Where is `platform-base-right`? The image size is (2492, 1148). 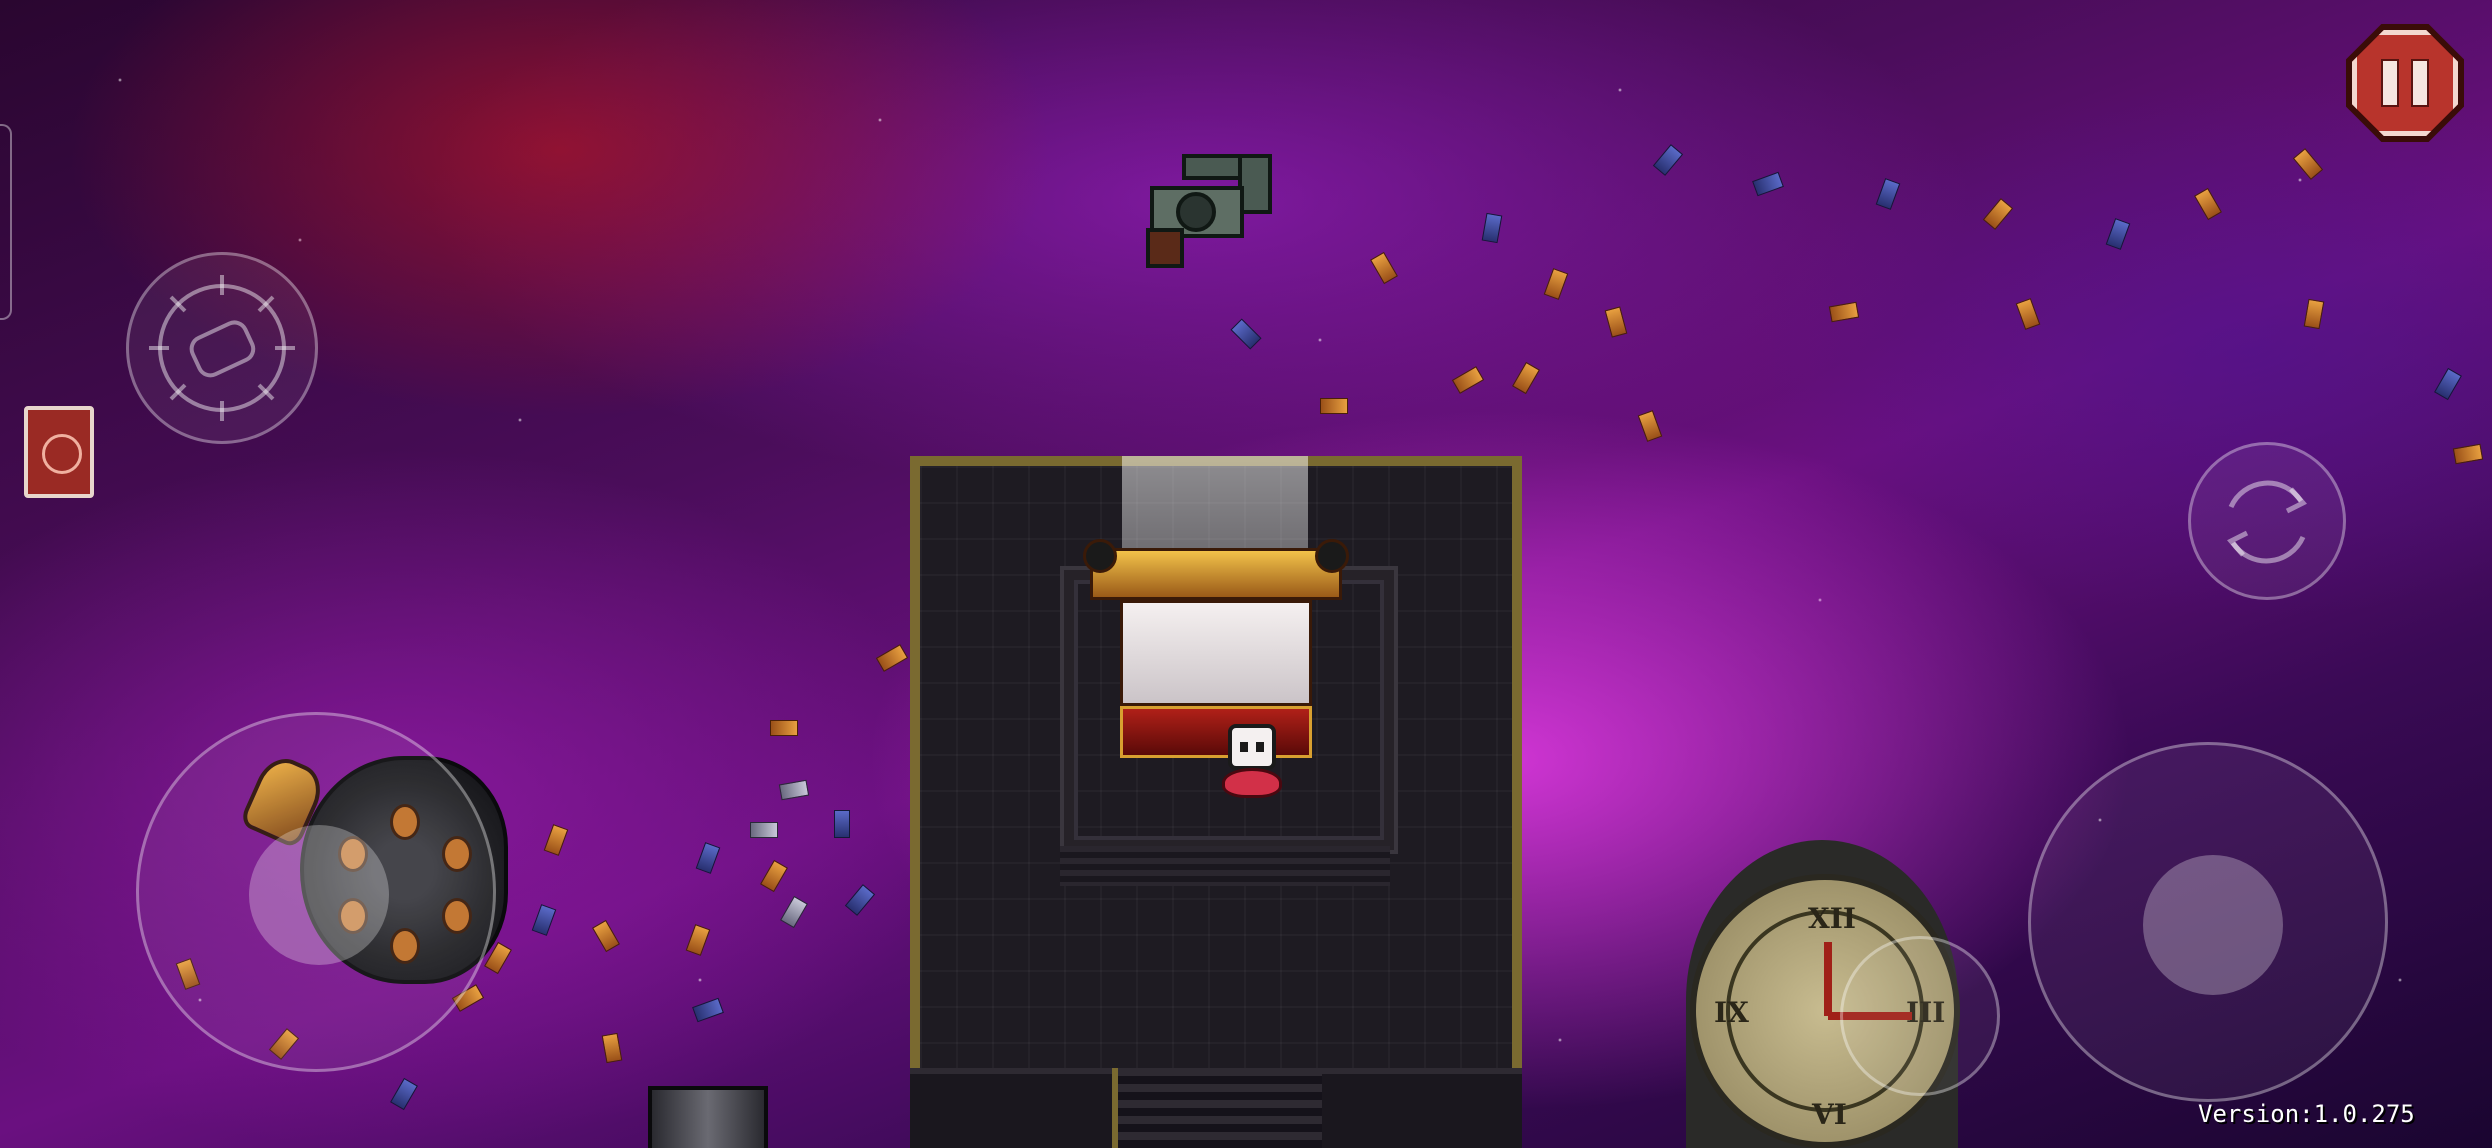 platform-base-right is located at coordinates (1422, 1108).